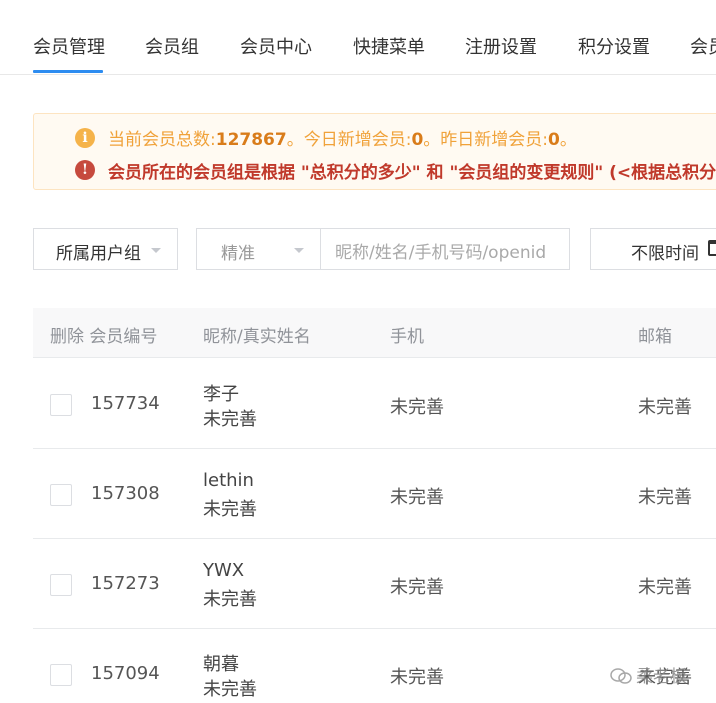  Describe the element at coordinates (445, 249) in the screenshot. I see `search-input: 昵称/姓名/手机号码/openid` at that location.